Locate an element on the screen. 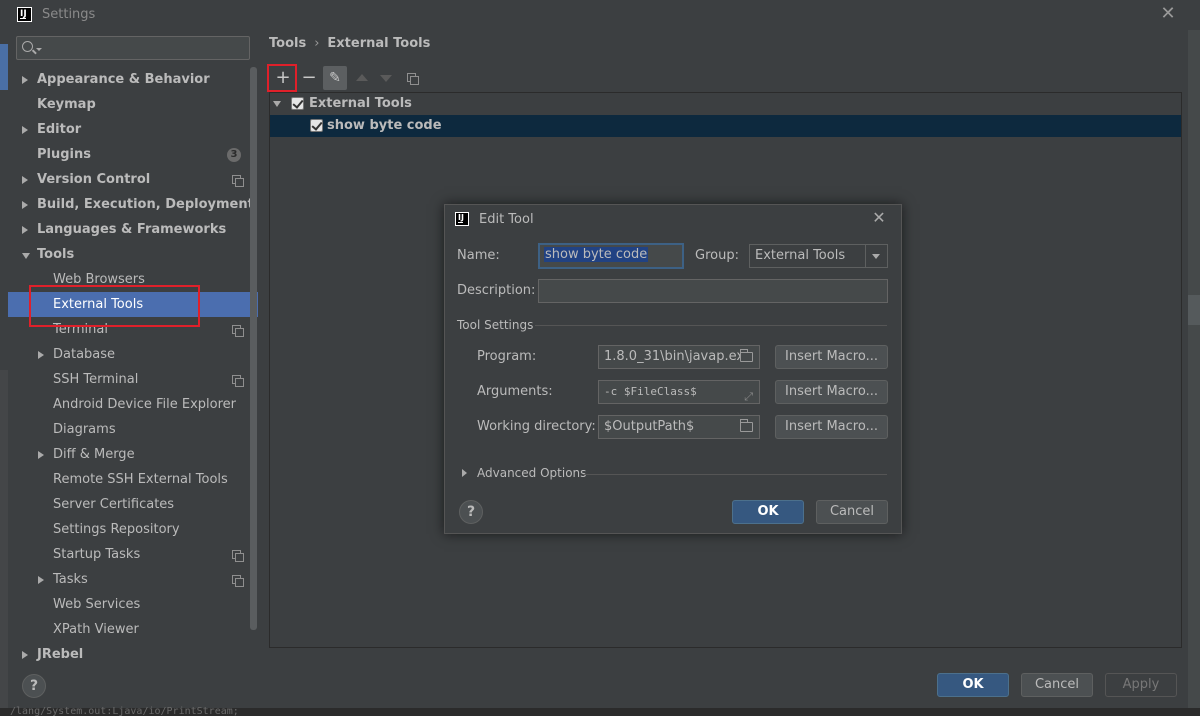 The image size is (1200, 716). description-label: Description: is located at coordinates (496, 290).